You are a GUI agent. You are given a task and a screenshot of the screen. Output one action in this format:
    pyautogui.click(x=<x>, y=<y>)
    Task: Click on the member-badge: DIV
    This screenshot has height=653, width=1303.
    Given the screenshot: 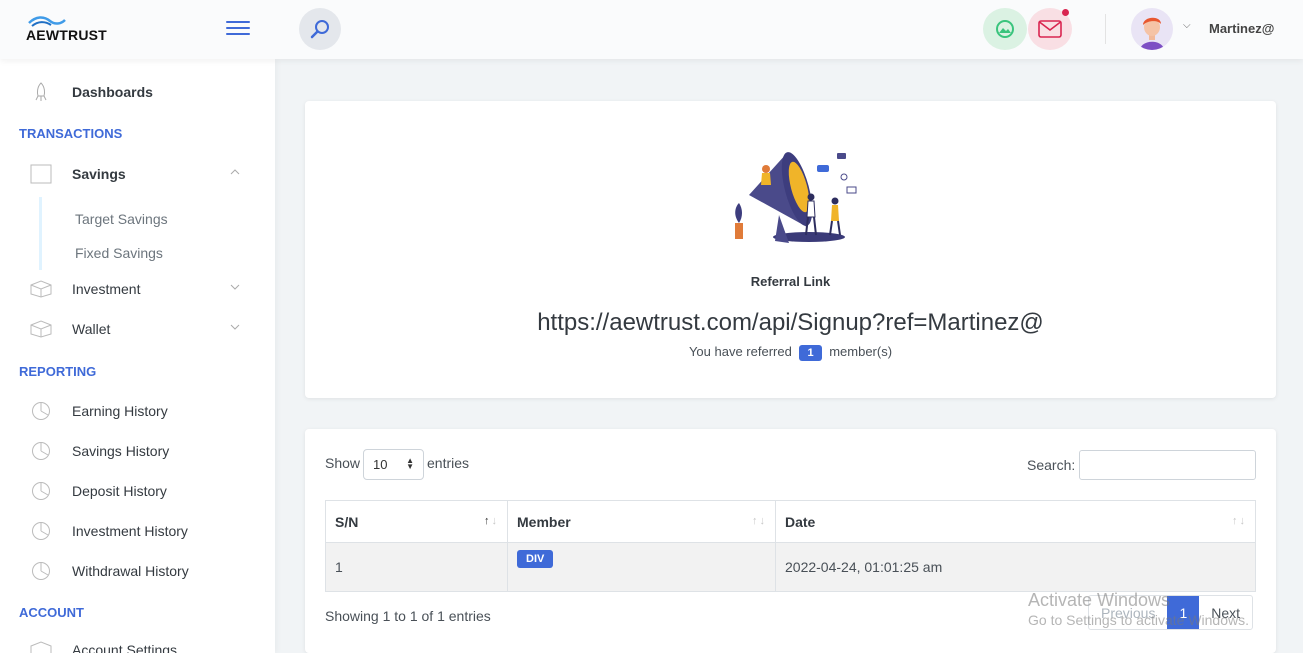 What is the action you would take?
    pyautogui.click(x=535, y=559)
    